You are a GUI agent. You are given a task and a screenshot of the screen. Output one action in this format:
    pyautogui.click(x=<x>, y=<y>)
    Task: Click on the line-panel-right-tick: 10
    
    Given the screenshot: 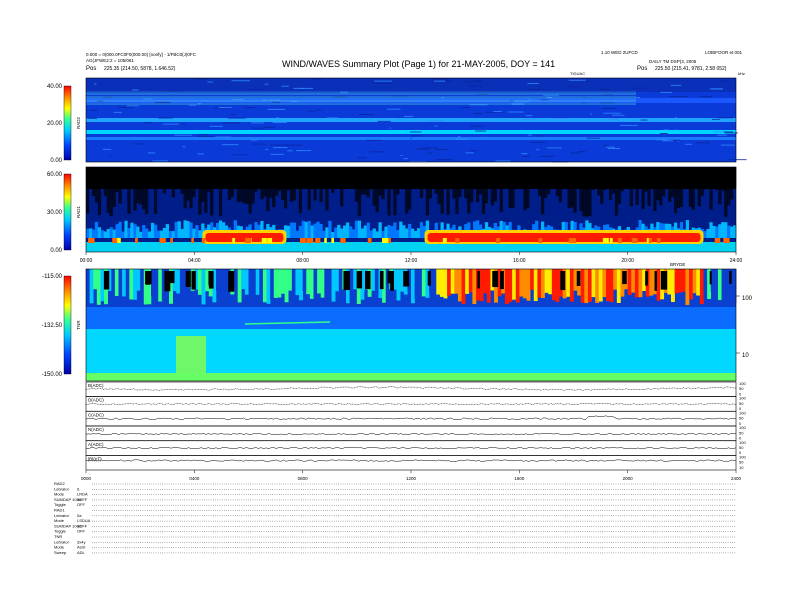 What is the action you would take?
    pyautogui.click(x=741, y=467)
    